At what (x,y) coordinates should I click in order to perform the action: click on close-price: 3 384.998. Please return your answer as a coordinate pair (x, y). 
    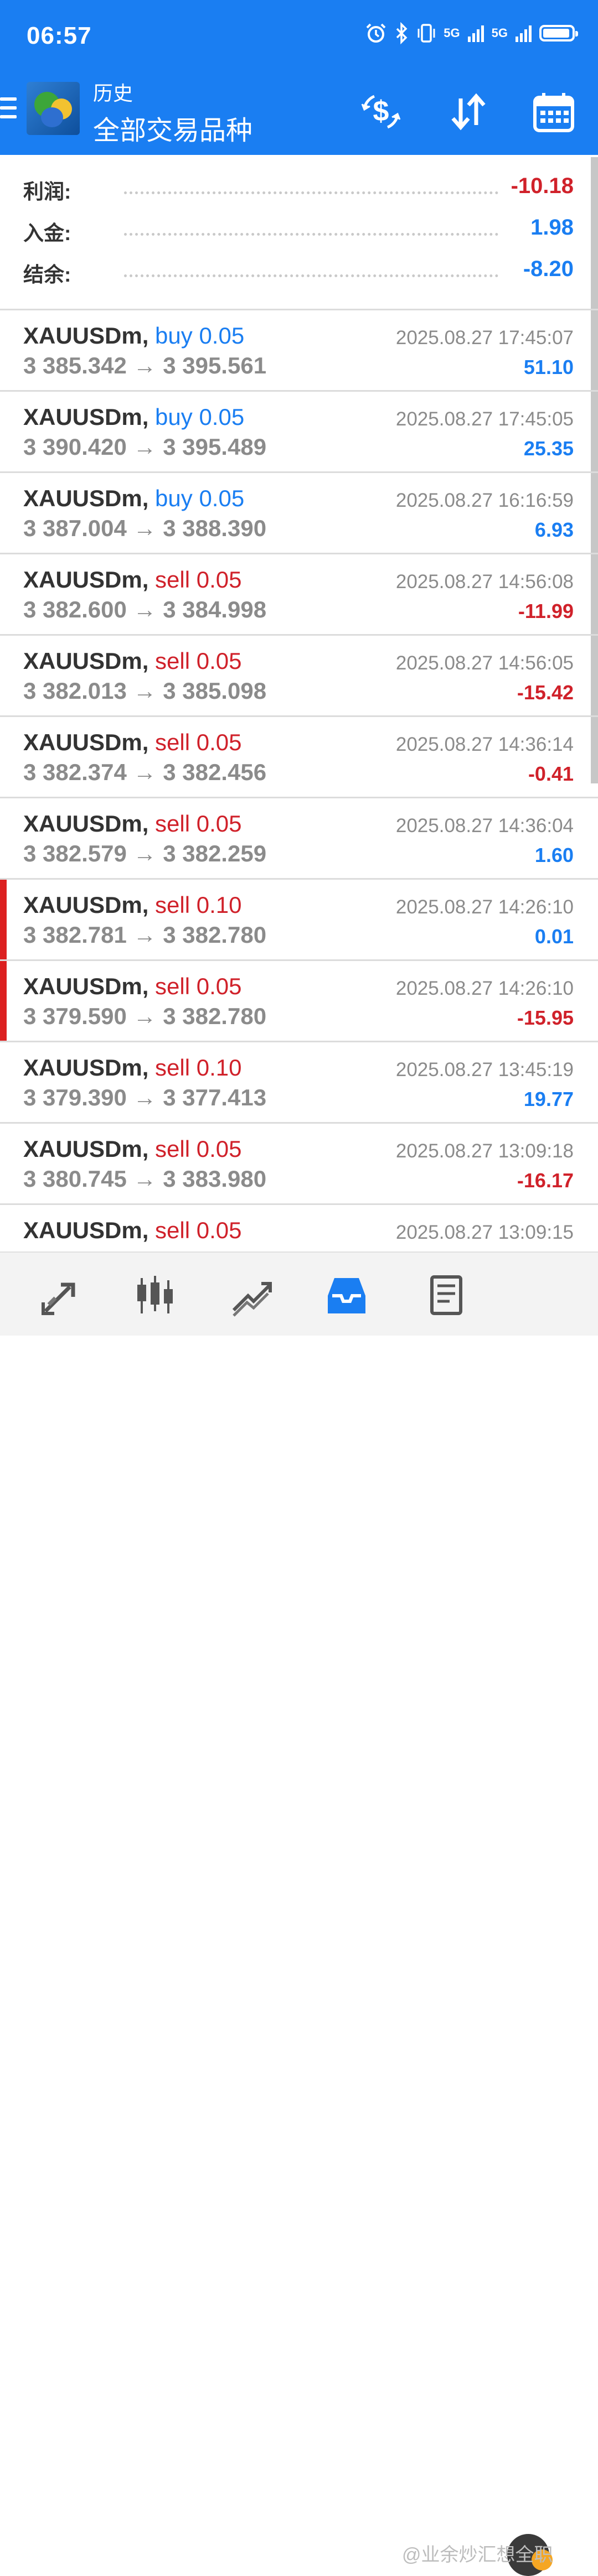
    Looking at the image, I should click on (215, 609).